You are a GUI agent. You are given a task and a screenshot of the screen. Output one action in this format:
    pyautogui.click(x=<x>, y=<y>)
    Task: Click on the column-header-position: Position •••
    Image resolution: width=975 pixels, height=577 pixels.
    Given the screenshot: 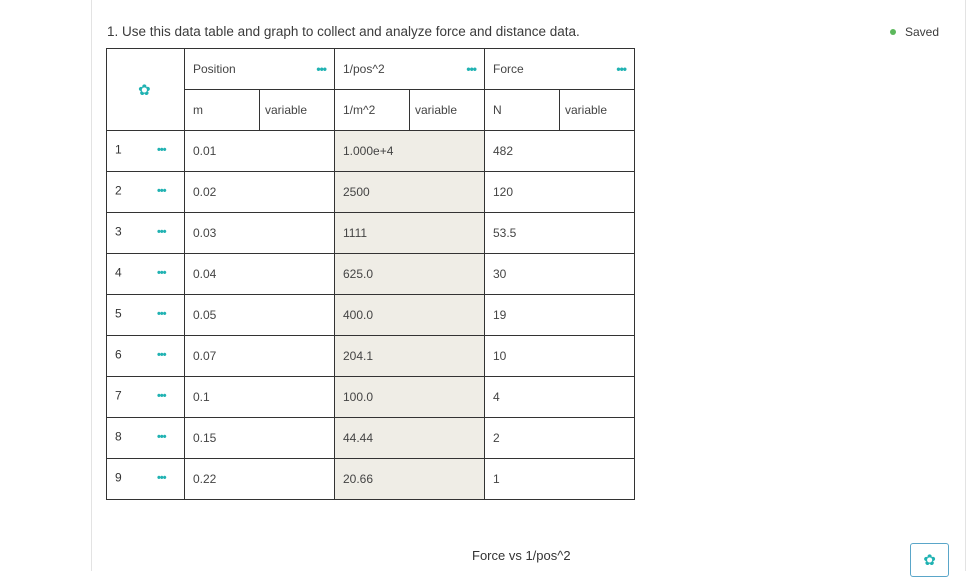 What is the action you would take?
    pyautogui.click(x=259, y=69)
    